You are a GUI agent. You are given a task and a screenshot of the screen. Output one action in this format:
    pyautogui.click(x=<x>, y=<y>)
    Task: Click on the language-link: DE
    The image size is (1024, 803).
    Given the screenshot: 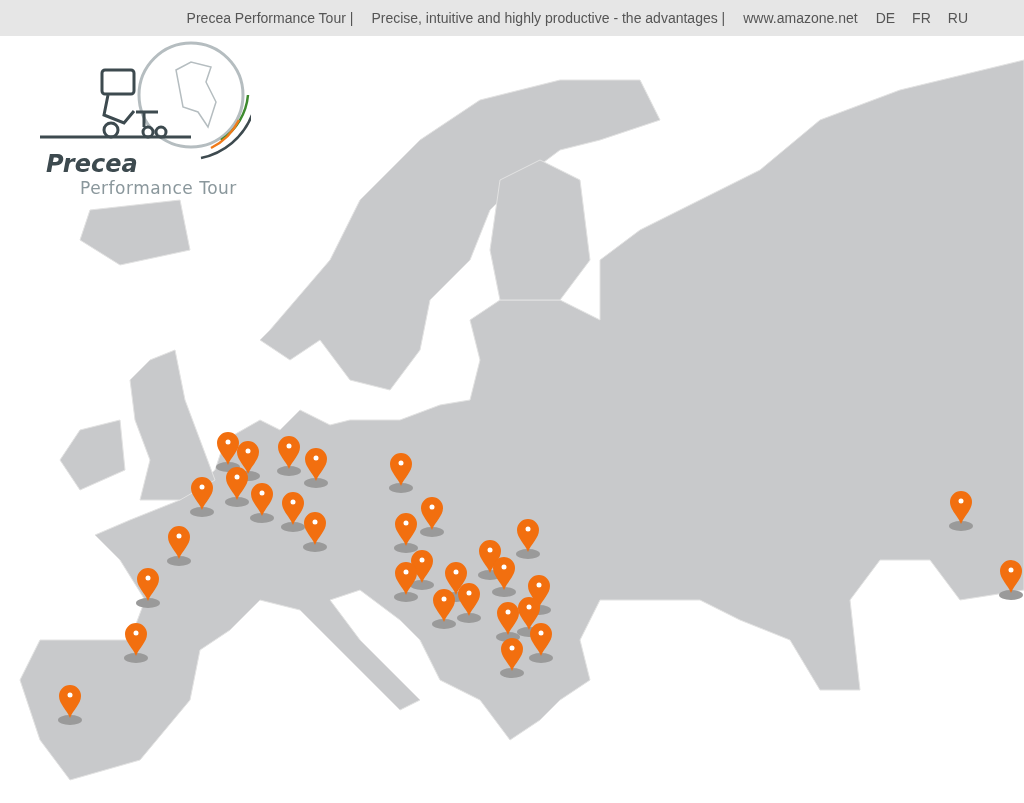 What is the action you would take?
    pyautogui.click(x=885, y=18)
    